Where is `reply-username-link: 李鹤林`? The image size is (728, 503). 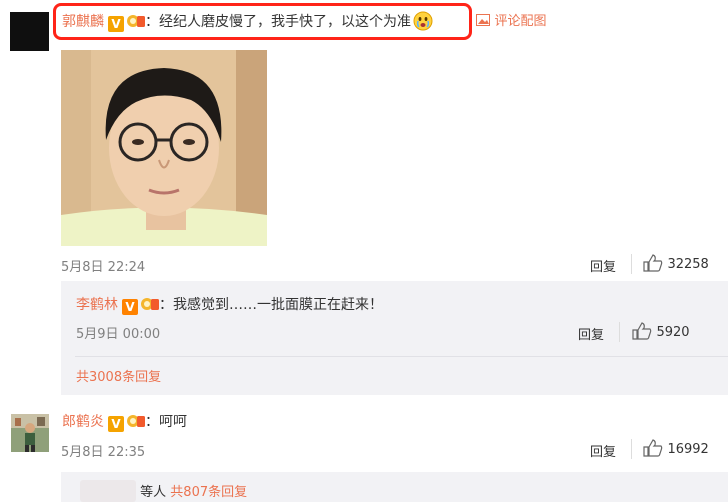
reply-username-link: 李鹤林 is located at coordinates (97, 305).